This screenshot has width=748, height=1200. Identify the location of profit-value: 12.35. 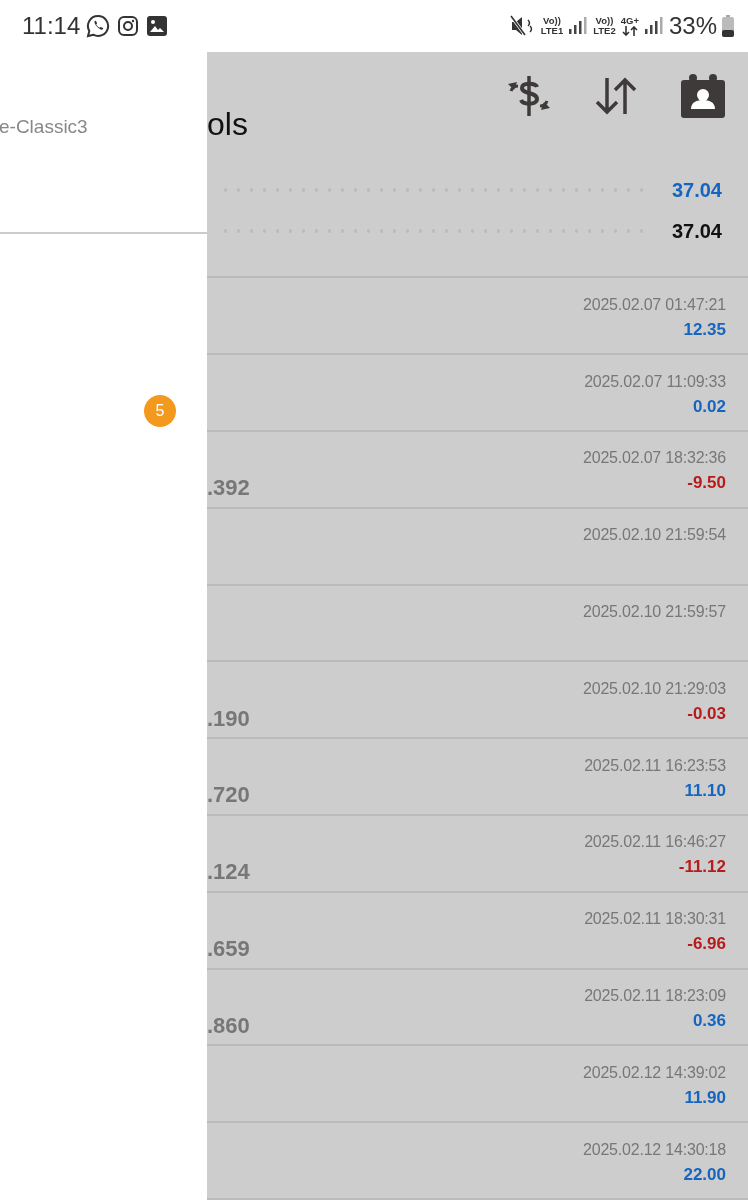
(704, 329).